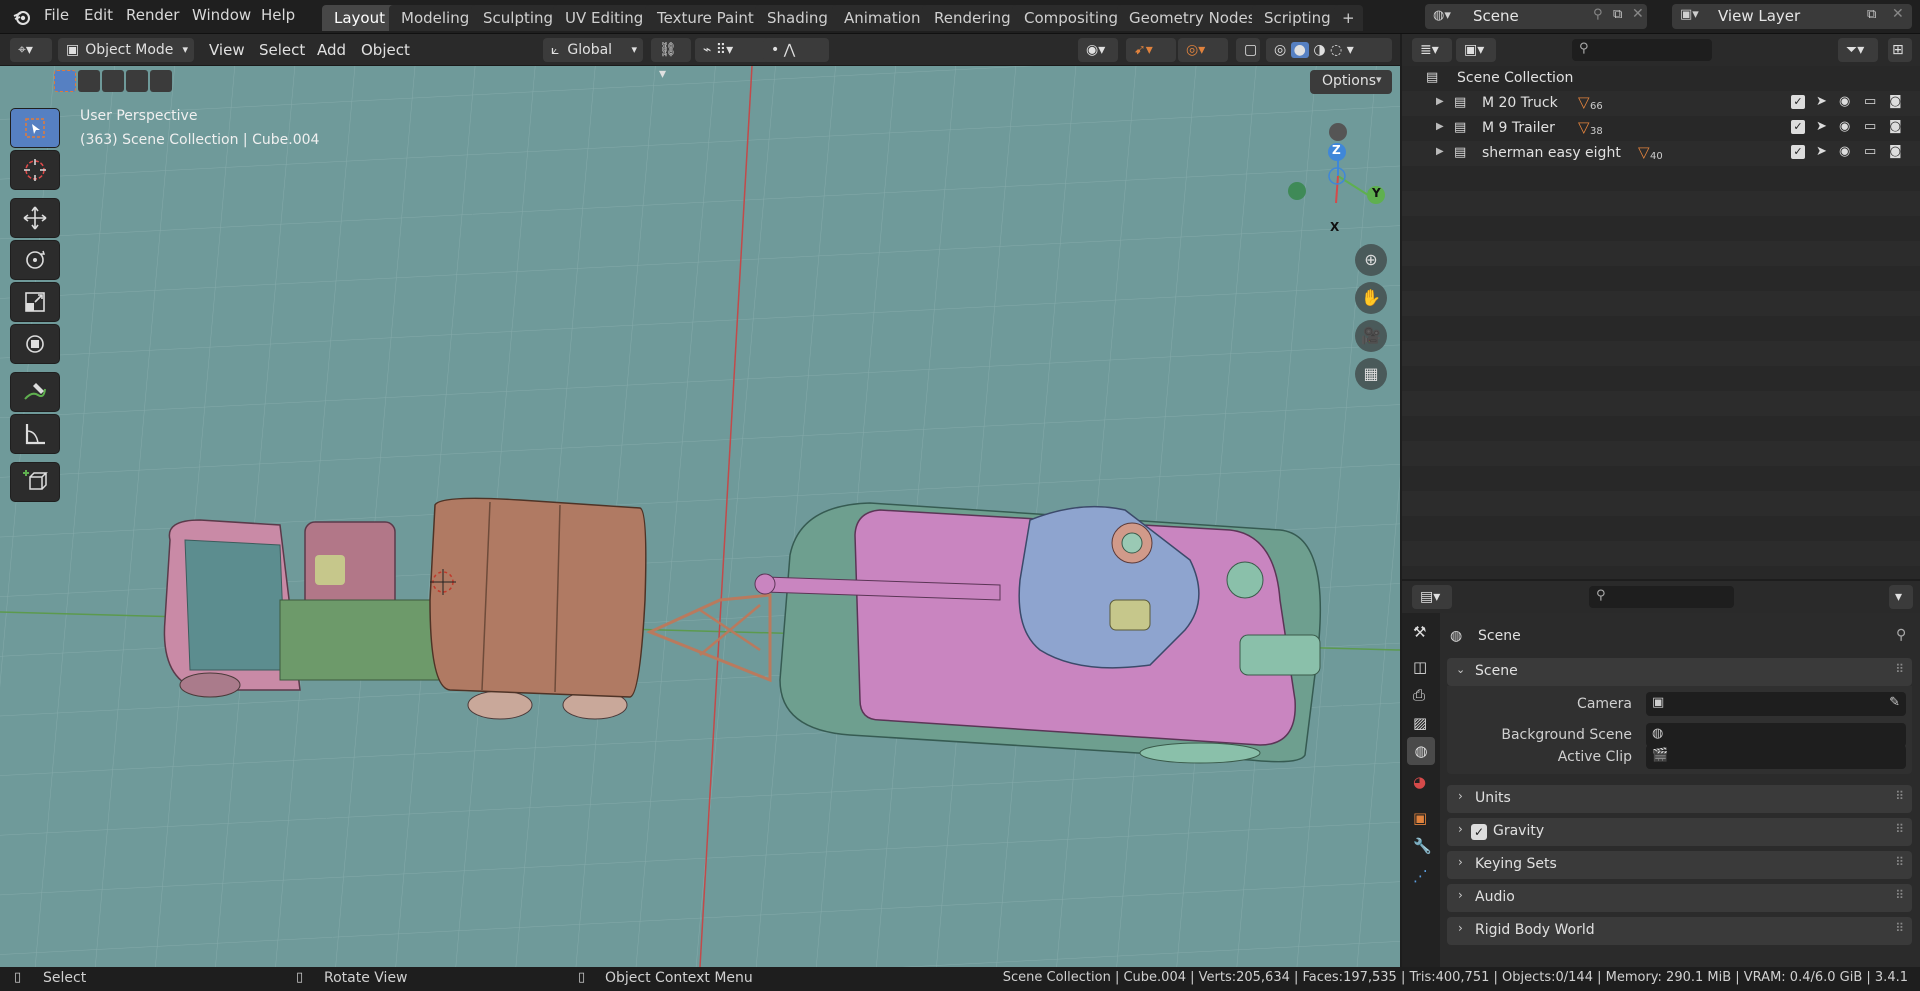  I want to click on close-icon: ✕, so click(1638, 14).